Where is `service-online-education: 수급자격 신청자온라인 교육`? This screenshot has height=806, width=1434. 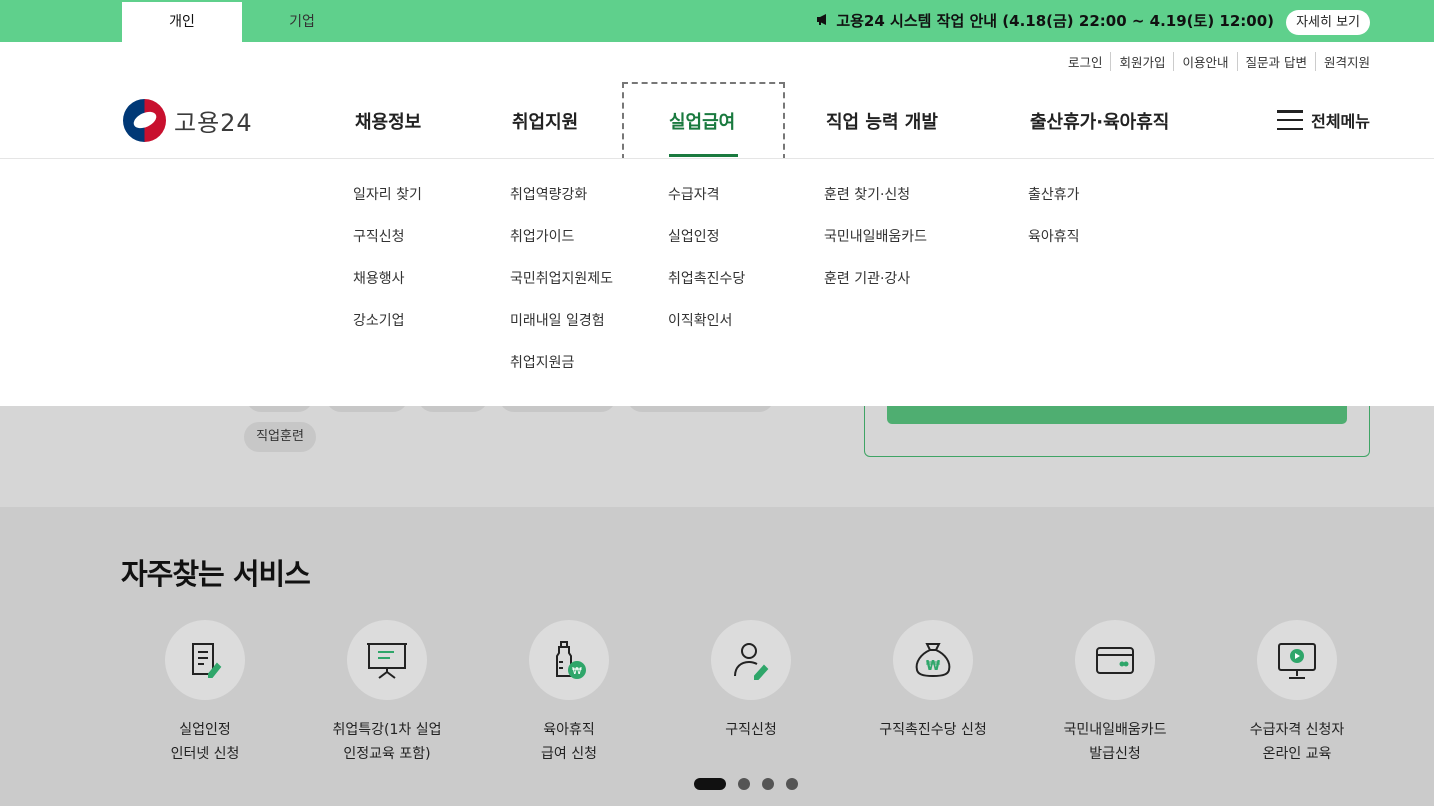
service-online-education: 수급자격 신청자온라인 교육 is located at coordinates (1297, 693).